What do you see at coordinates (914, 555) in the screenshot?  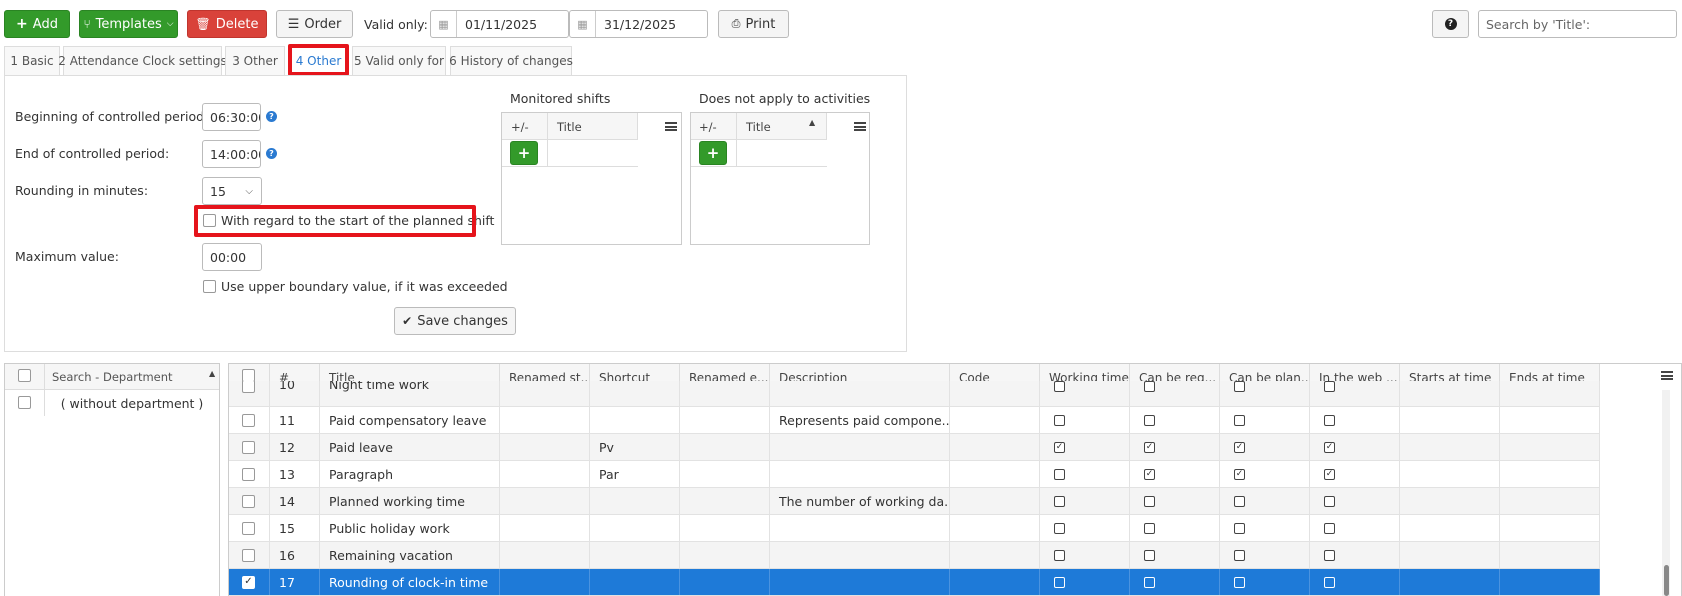 I see `table-row: 16 Remaining vacation` at bounding box center [914, 555].